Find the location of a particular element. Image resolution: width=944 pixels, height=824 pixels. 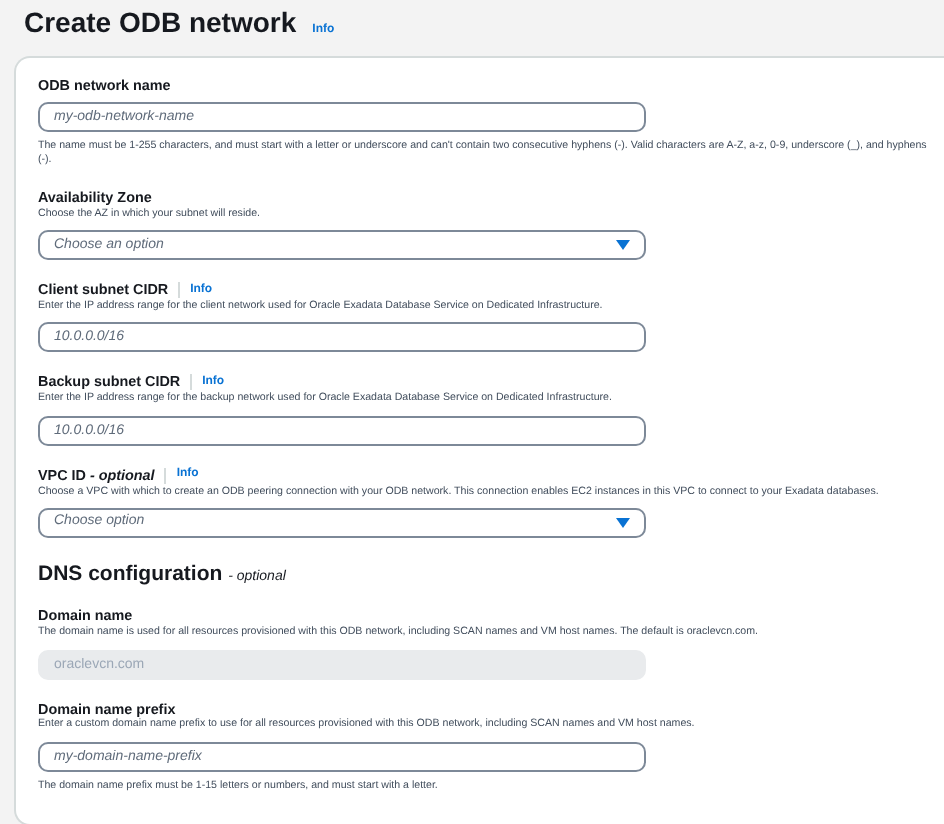

page-title: Create ODB network is located at coordinates (160, 22).